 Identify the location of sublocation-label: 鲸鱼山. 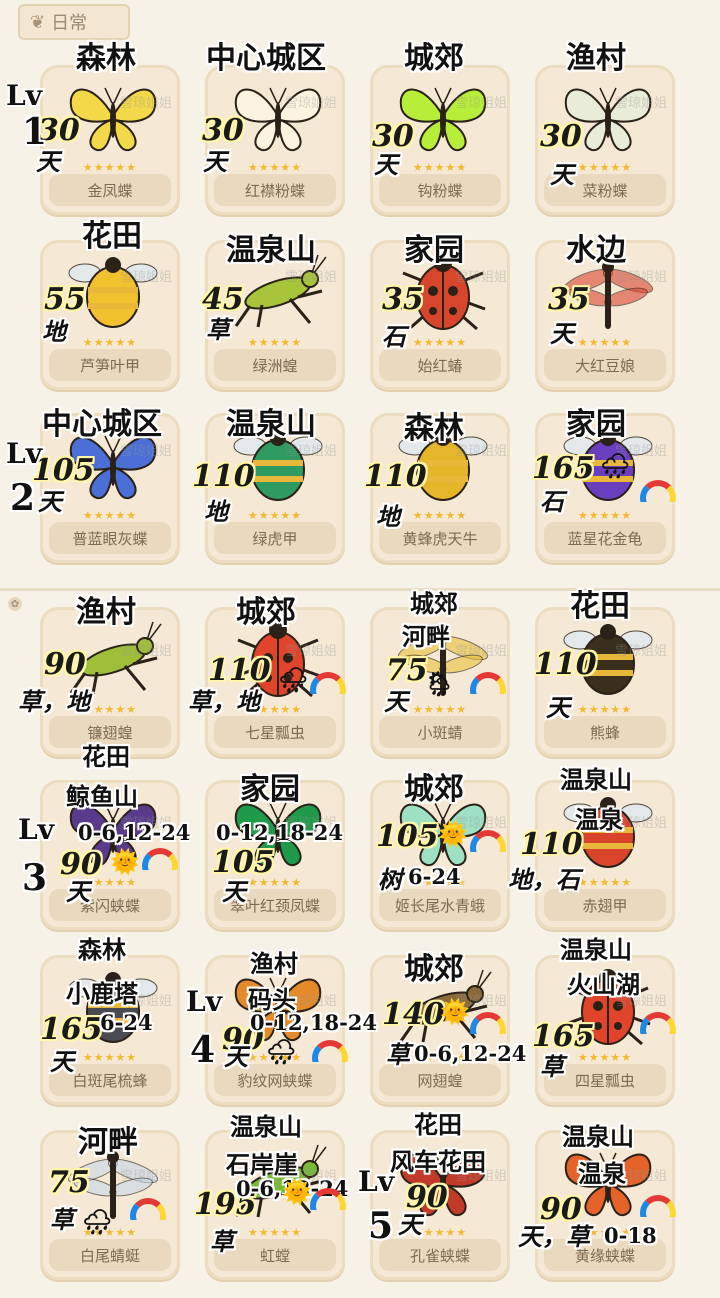
(102, 796).